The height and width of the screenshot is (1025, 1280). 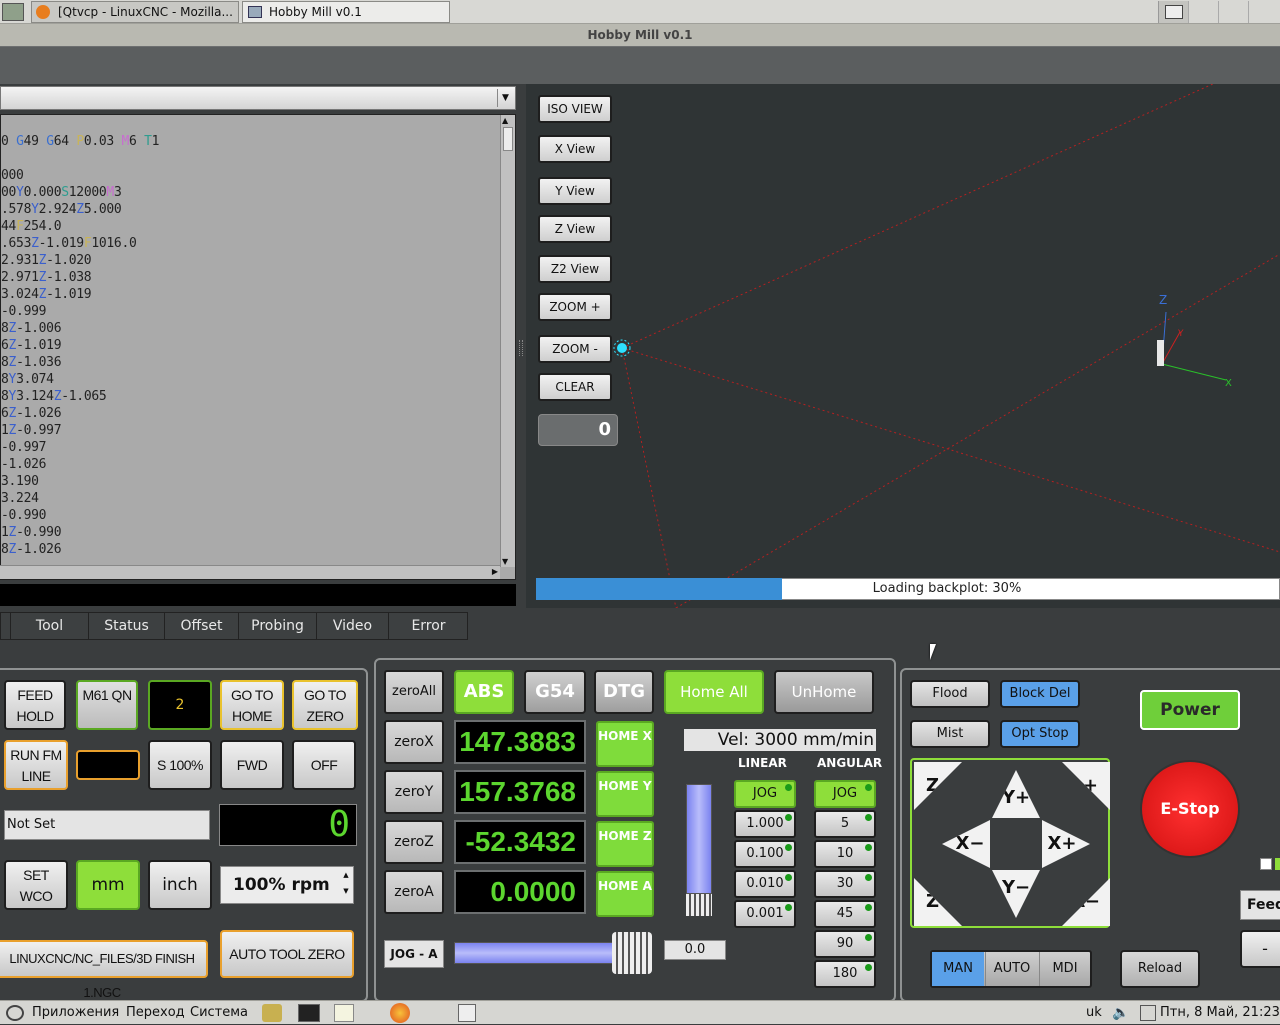 What do you see at coordinates (155, 1013) in the screenshot?
I see `places-menu: Переход` at bounding box center [155, 1013].